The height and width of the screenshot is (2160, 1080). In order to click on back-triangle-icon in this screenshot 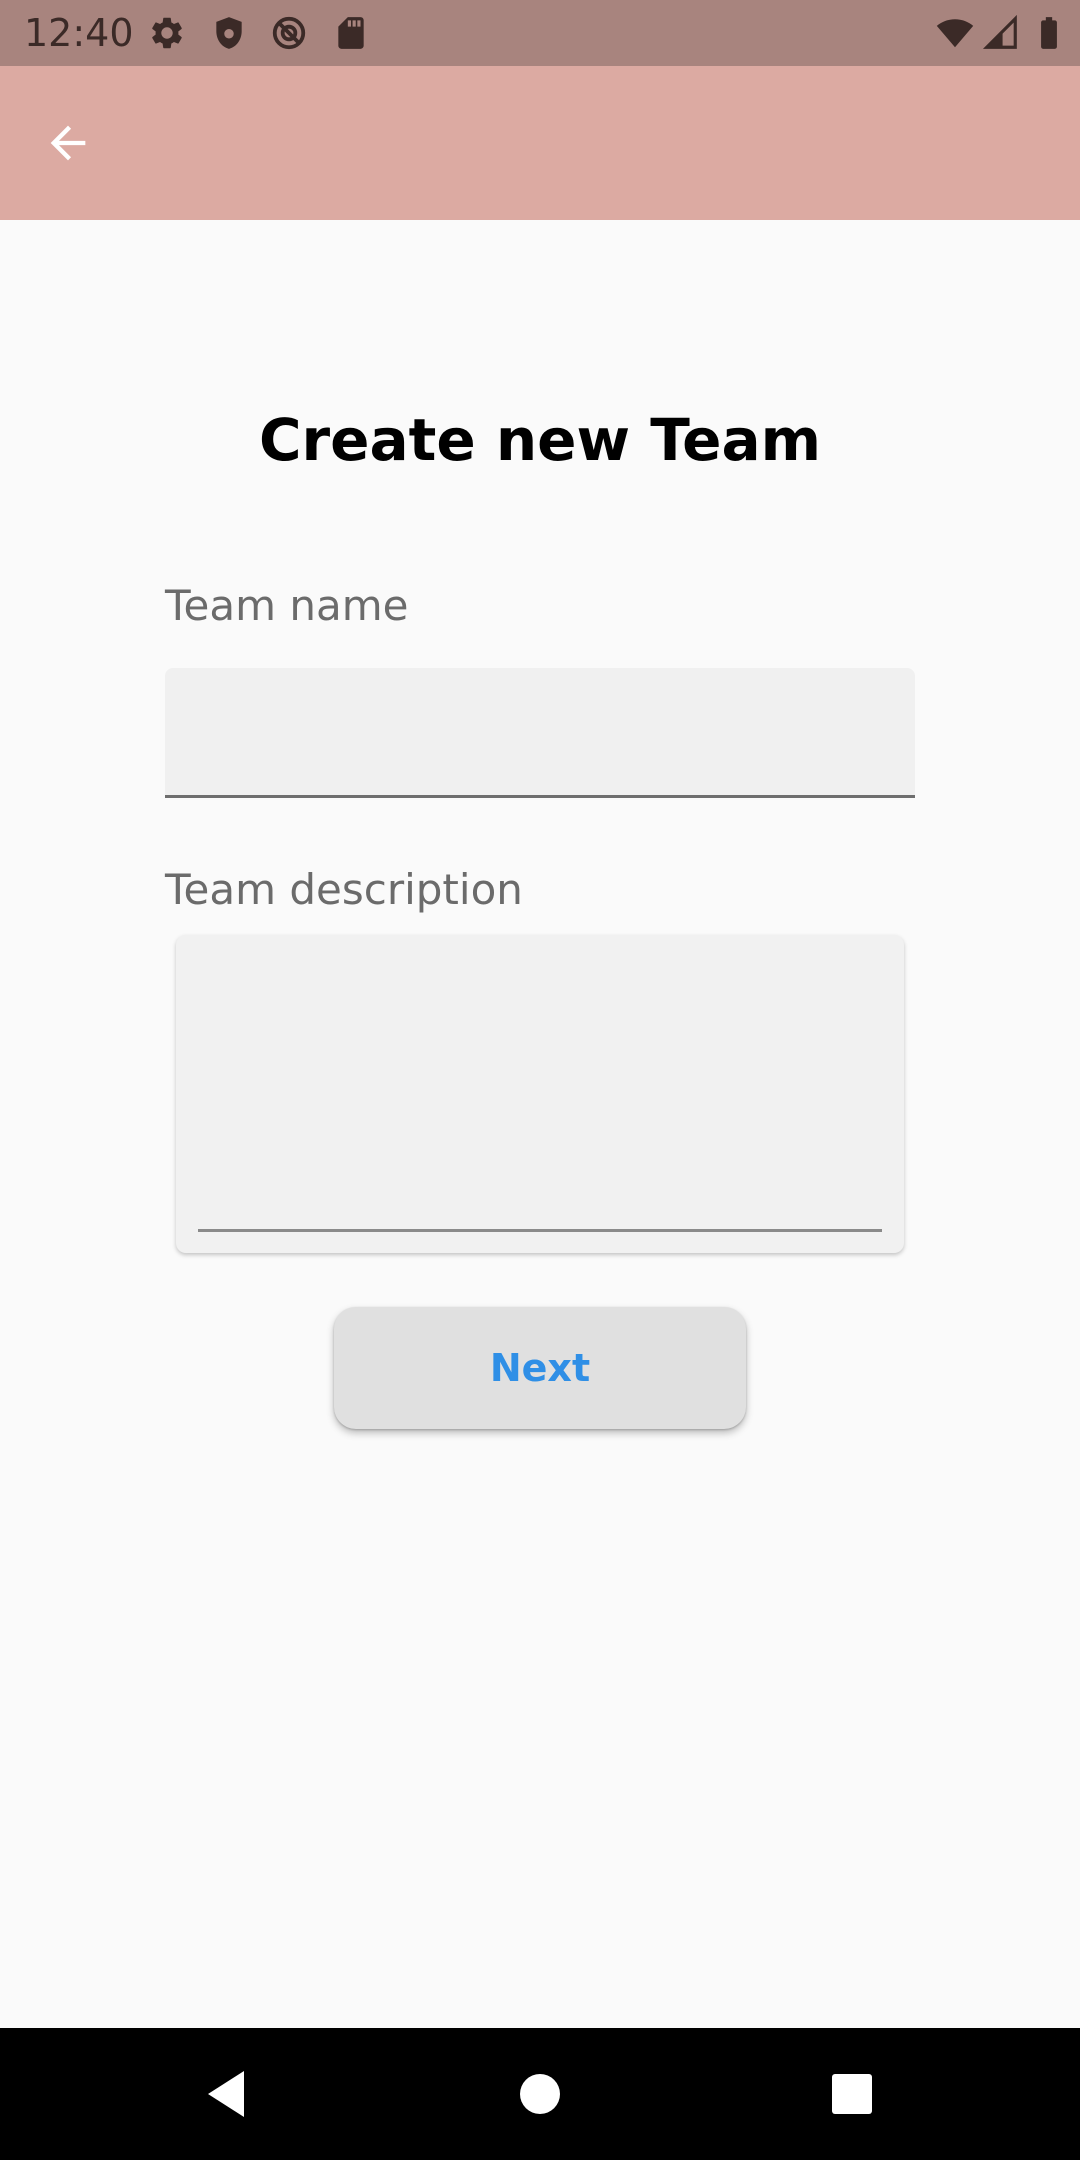, I will do `click(226, 2094)`.